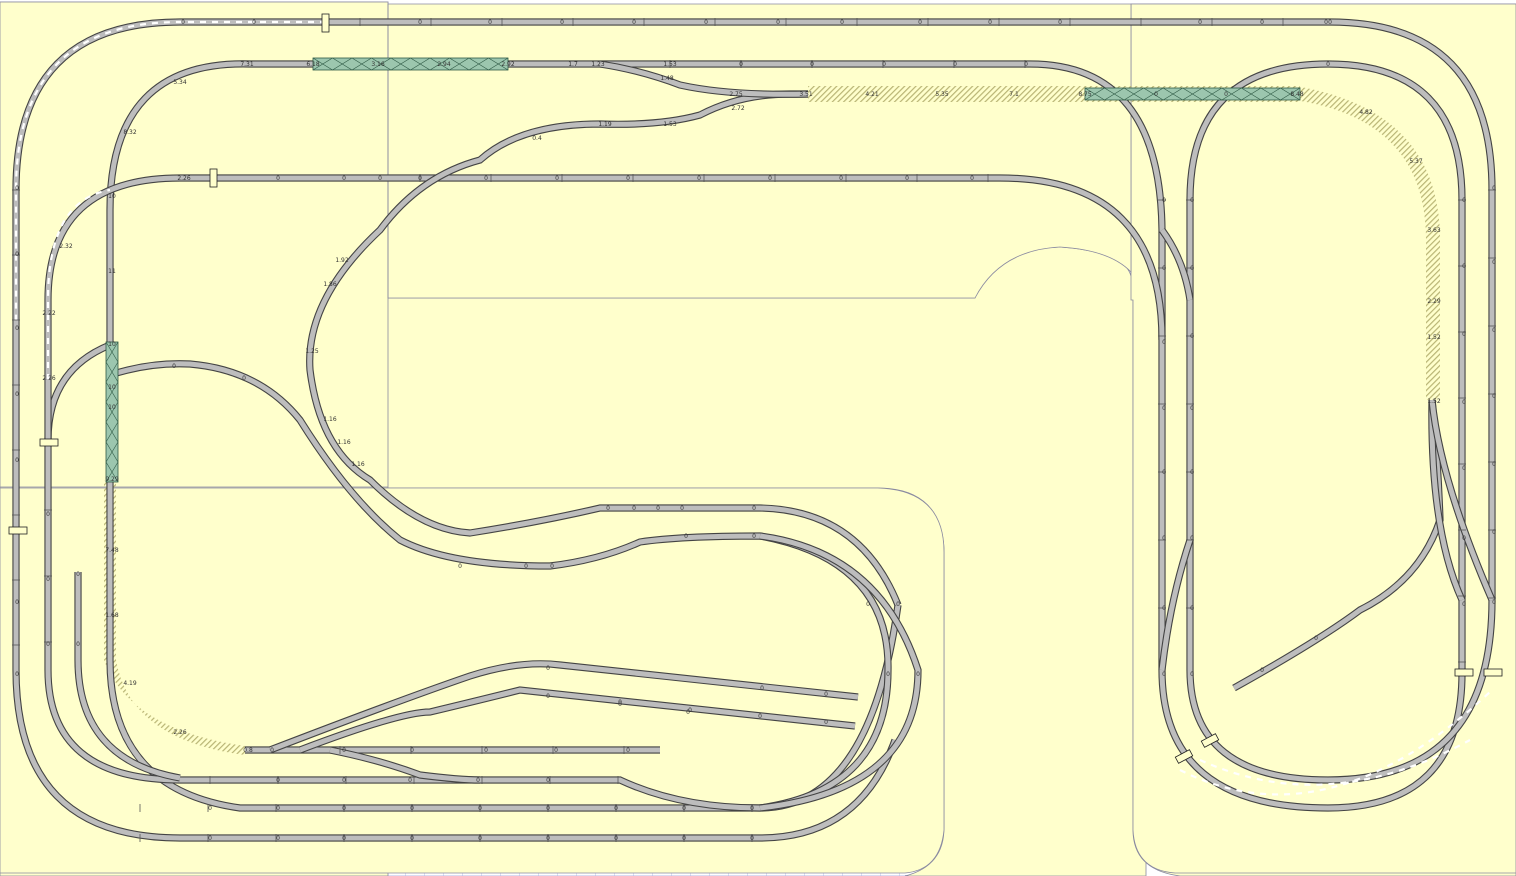 Image resolution: width=1516 pixels, height=876 pixels. I want to click on height-label: 0.8, so click(248, 750).